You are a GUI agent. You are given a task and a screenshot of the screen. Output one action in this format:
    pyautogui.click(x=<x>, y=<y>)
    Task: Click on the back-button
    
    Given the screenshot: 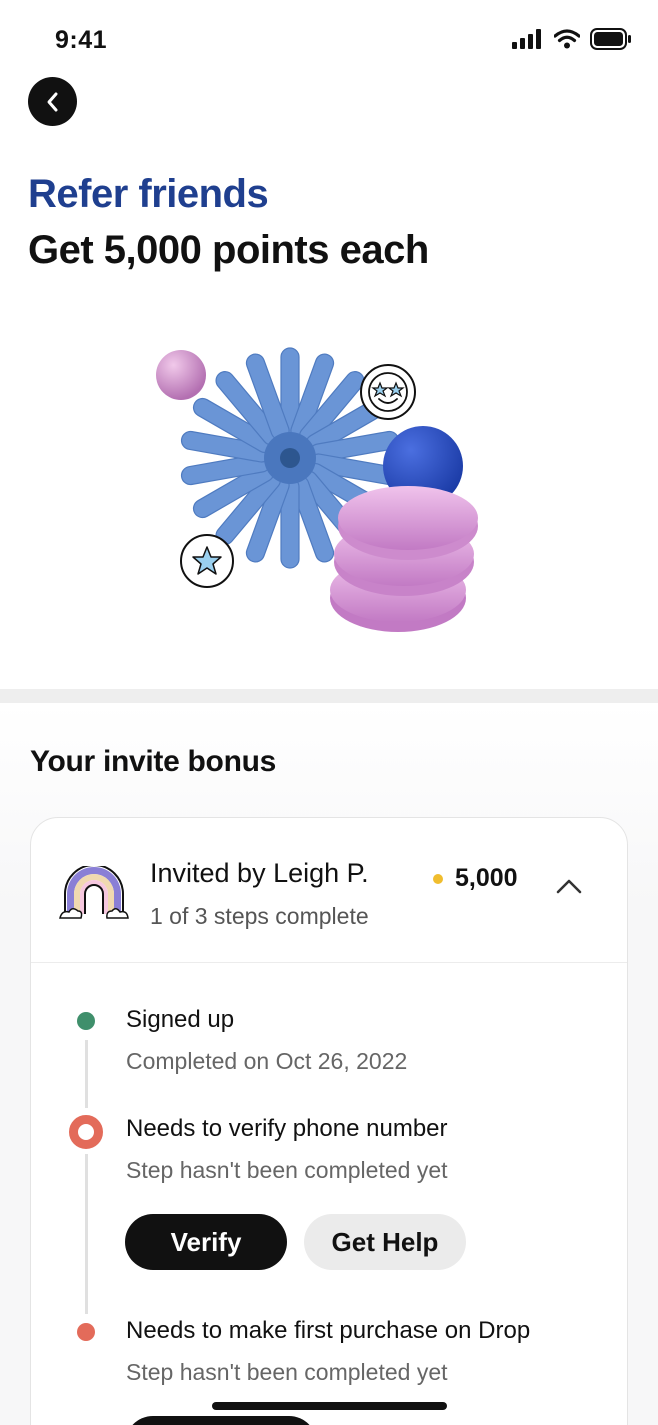 What is the action you would take?
    pyautogui.click(x=52, y=101)
    